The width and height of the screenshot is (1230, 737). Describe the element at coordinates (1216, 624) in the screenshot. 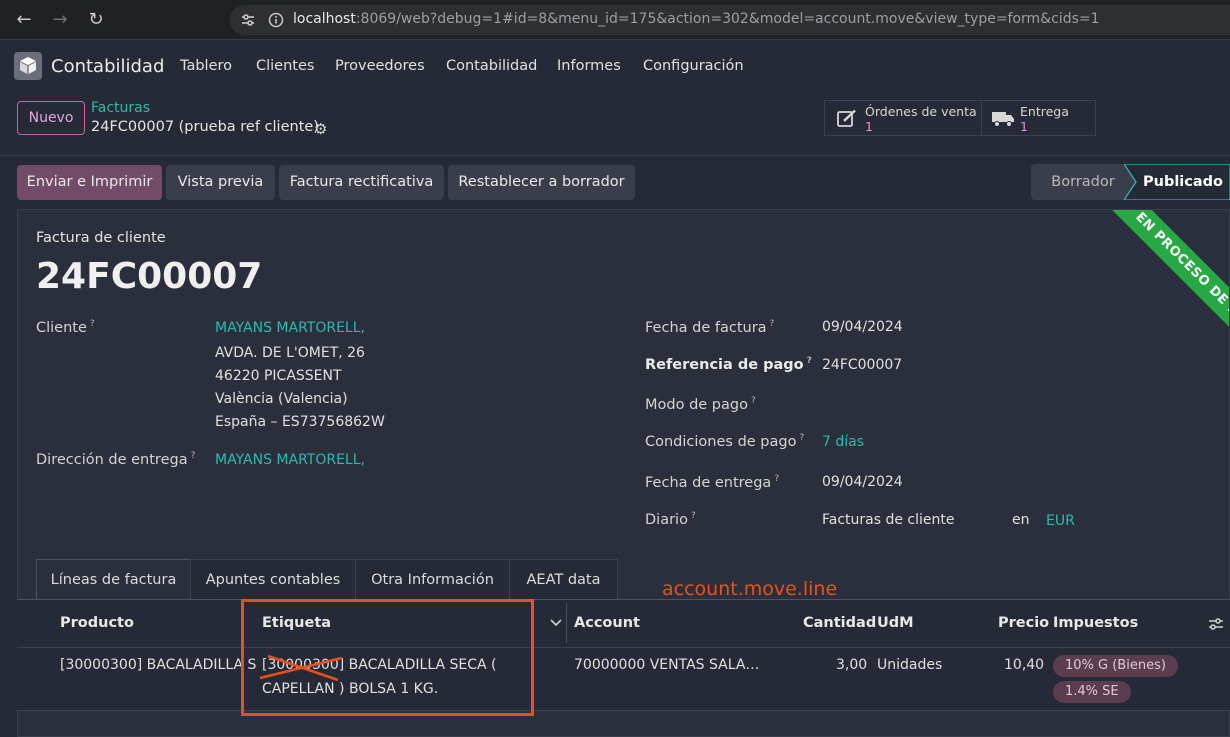

I see `optional-columns-icon` at that location.